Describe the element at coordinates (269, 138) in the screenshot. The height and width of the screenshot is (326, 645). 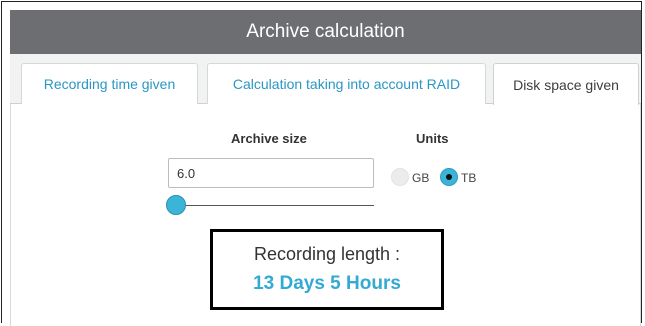
I see `archive-size-label: Archive size` at that location.